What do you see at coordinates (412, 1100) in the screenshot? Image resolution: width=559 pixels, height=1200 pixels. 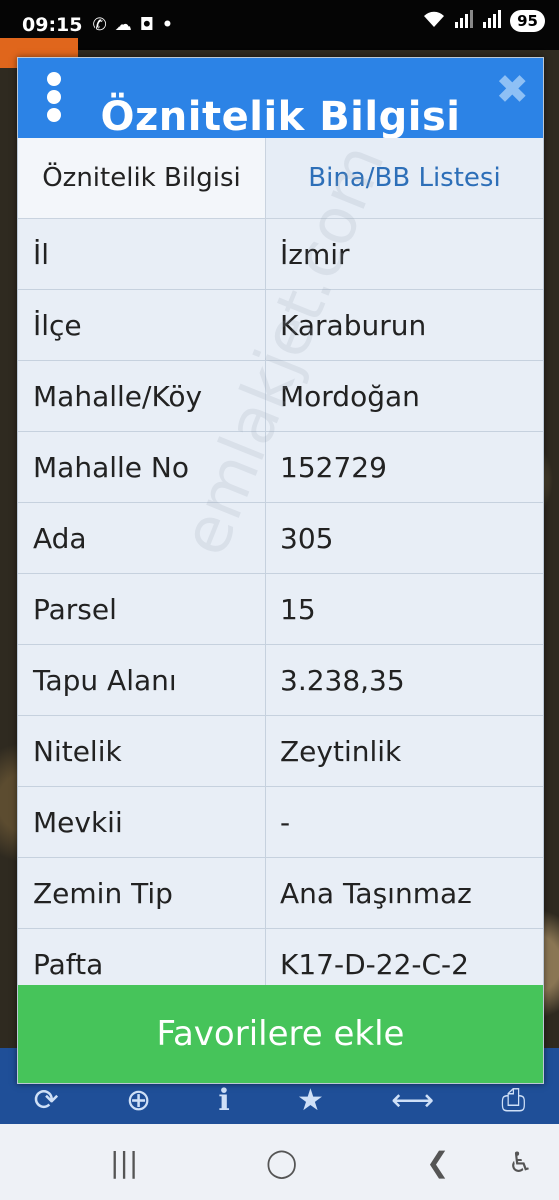 I see `measure-icon: ⟷` at bounding box center [412, 1100].